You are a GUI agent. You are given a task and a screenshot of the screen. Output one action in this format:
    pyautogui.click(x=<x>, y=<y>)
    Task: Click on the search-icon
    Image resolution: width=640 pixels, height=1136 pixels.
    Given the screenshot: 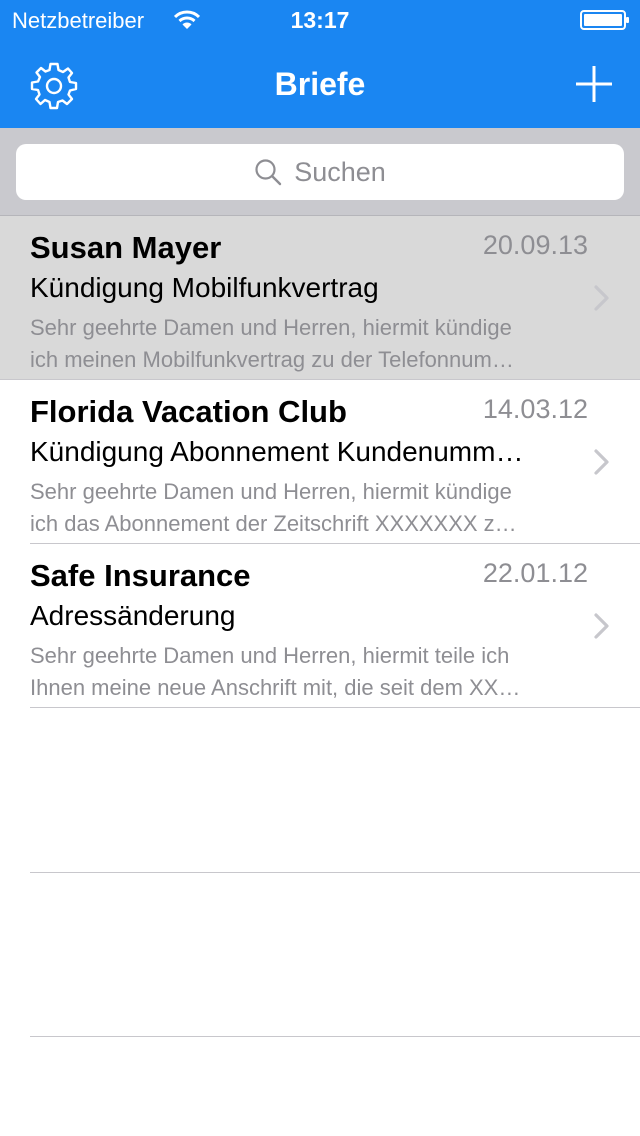 What is the action you would take?
    pyautogui.click(x=268, y=172)
    